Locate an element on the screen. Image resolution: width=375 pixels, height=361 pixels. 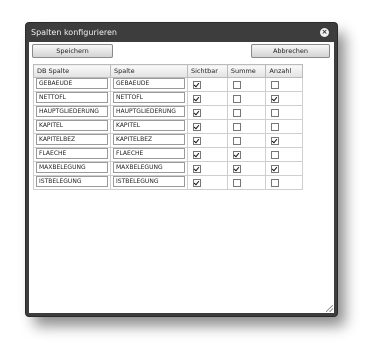
table-row: NETTOFL NETTOFL is located at coordinates (168, 98).